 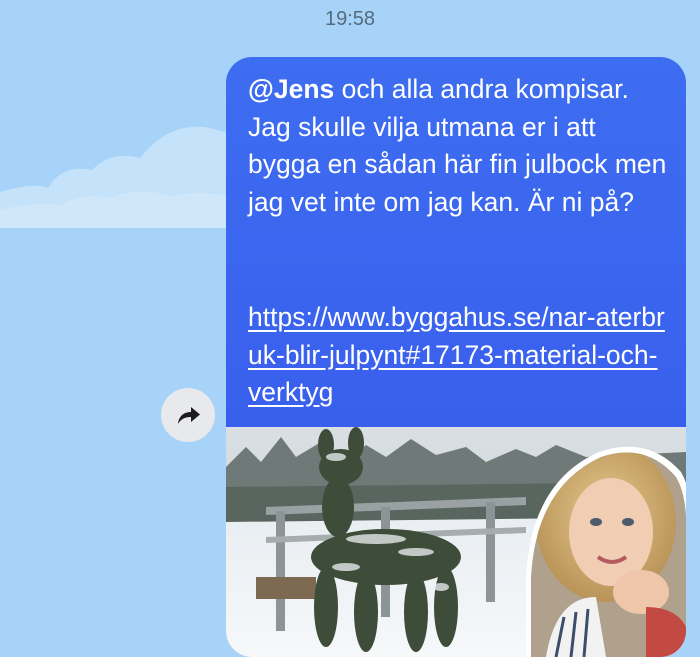 I want to click on share-arrow-icon, so click(x=189, y=415).